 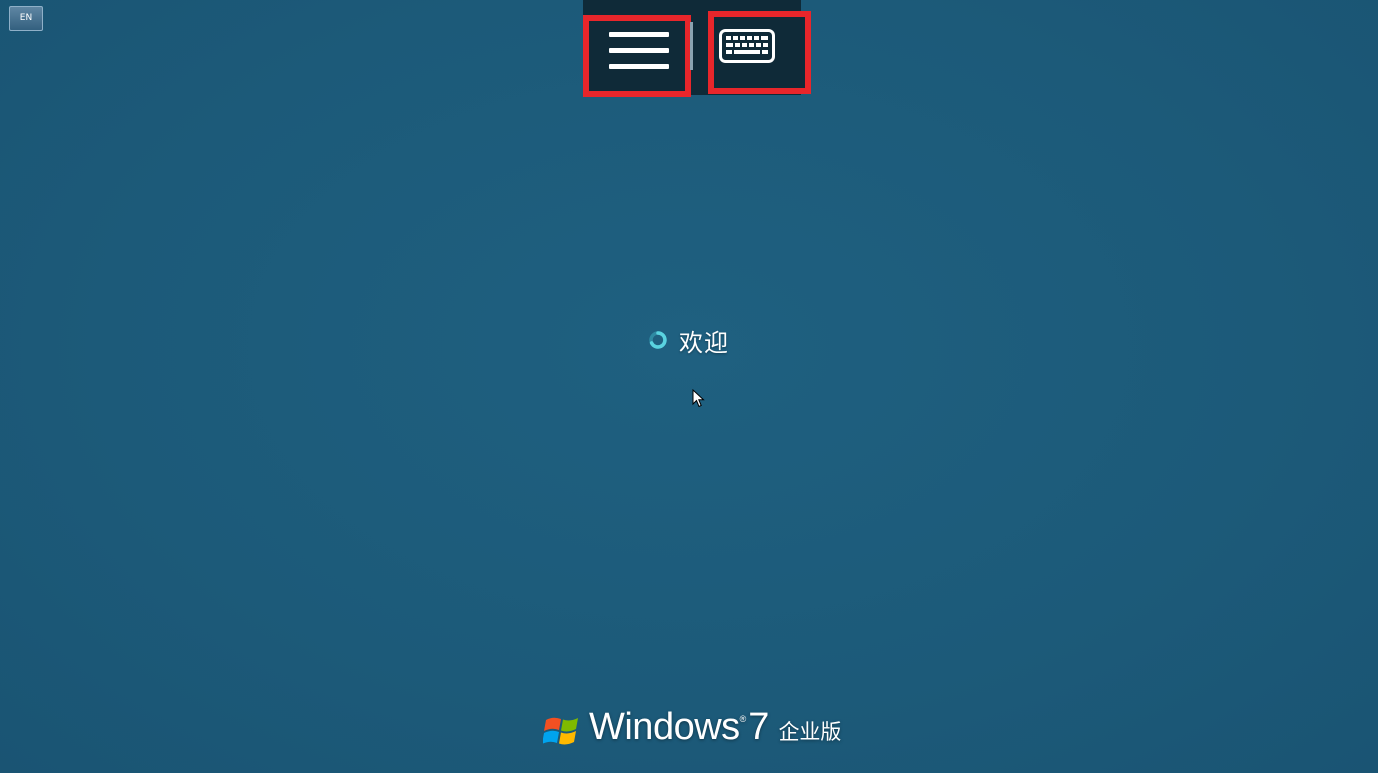 I want to click on loading-spinner-icon, so click(x=658, y=340).